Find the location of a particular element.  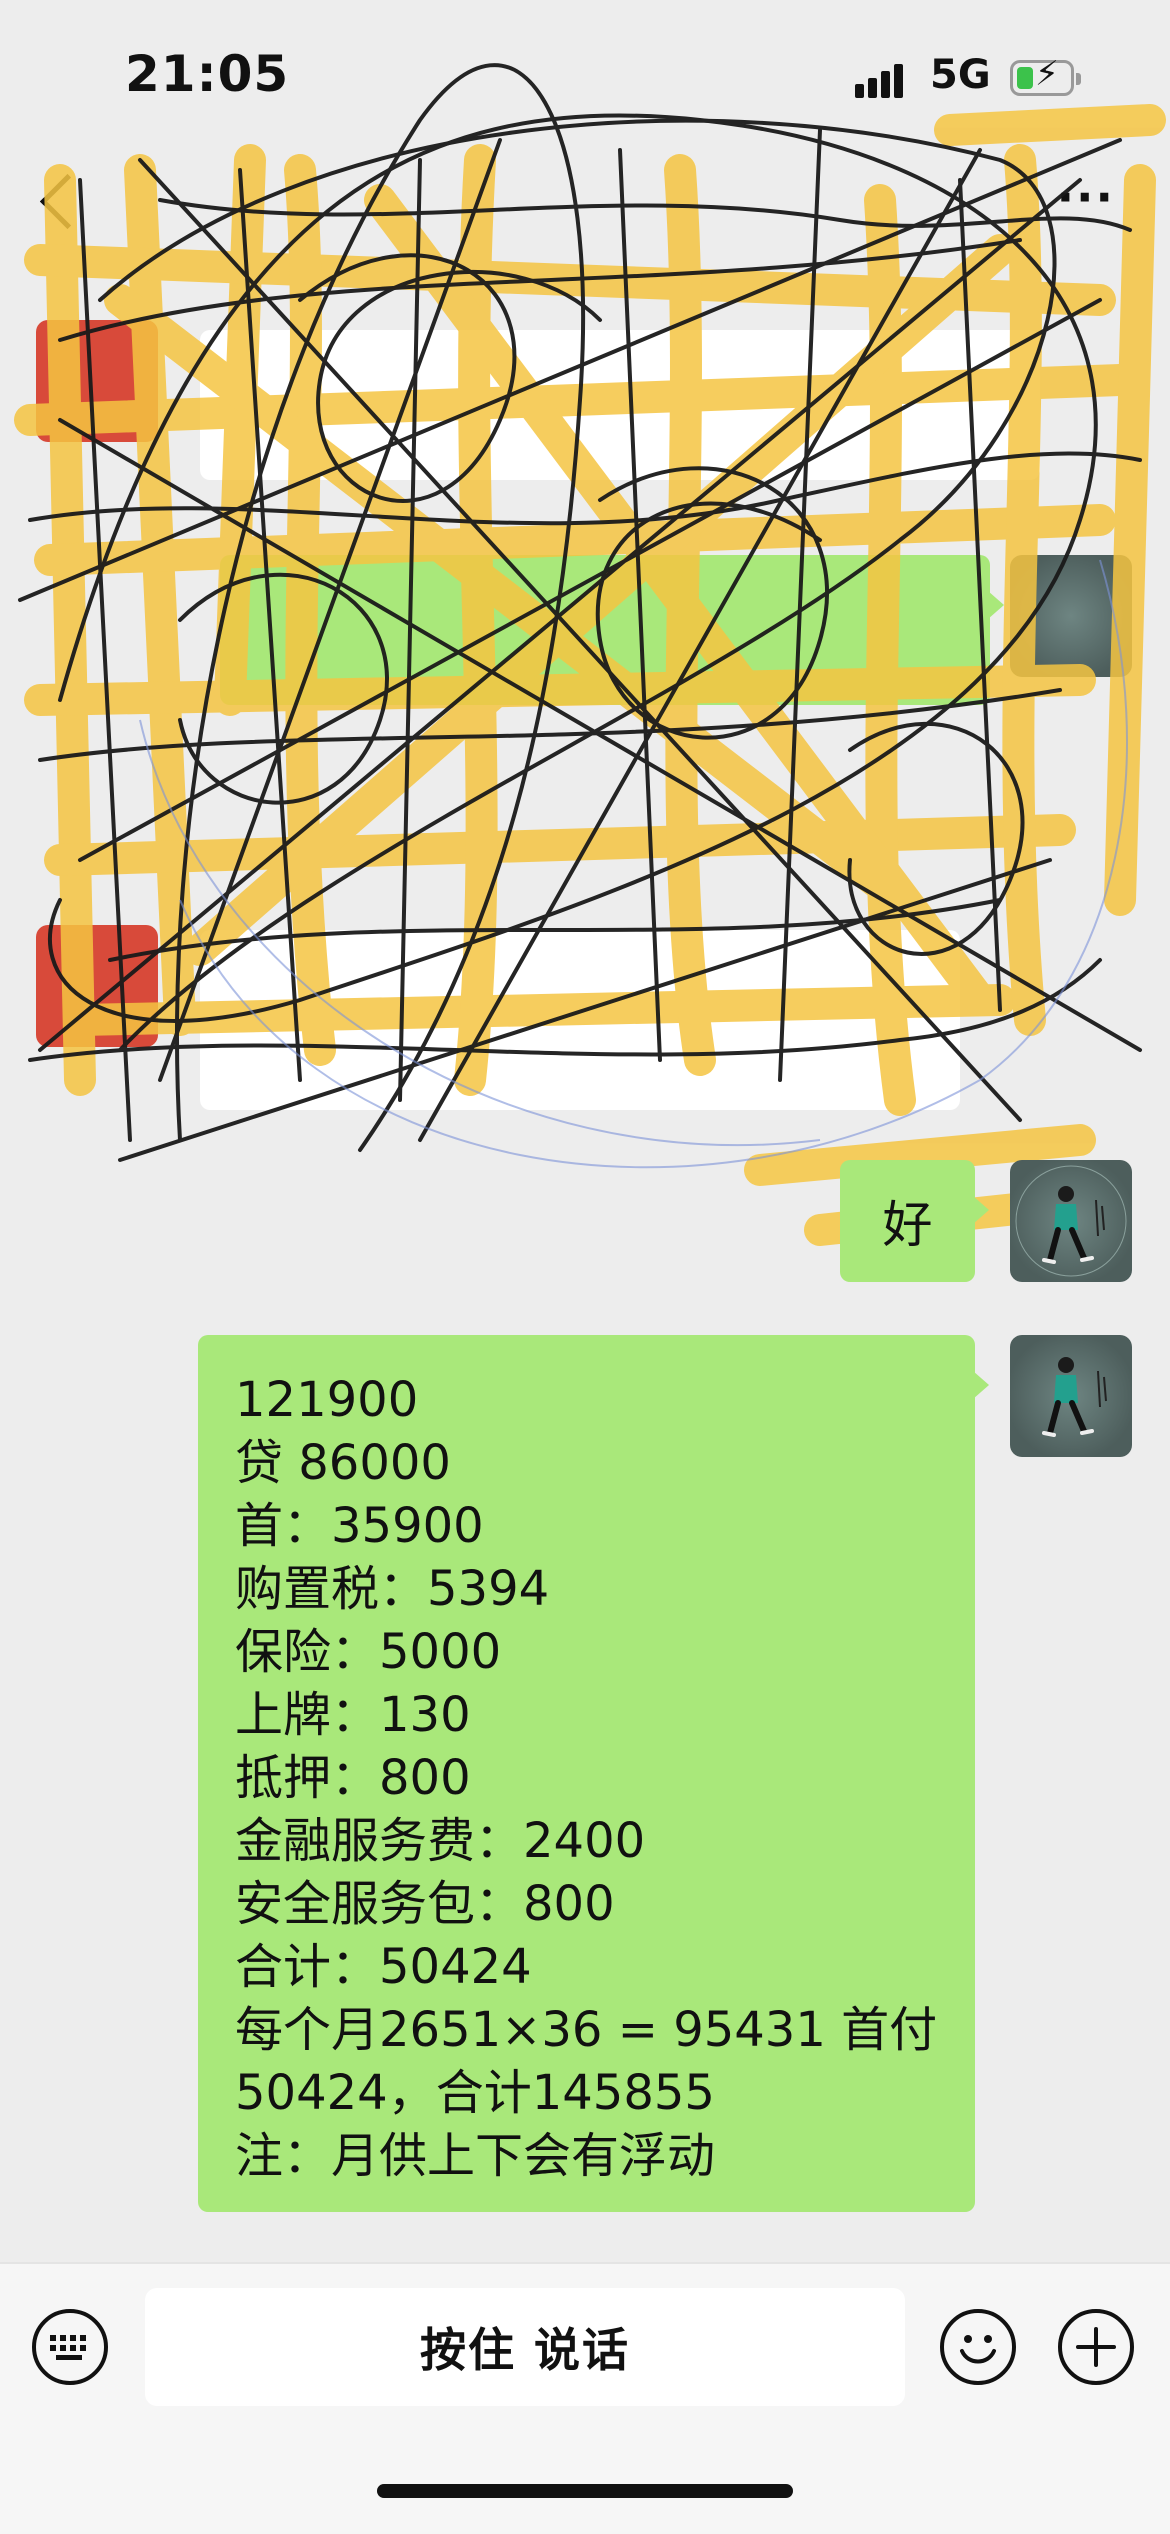

quote-line: 121900 is located at coordinates (327, 1400).